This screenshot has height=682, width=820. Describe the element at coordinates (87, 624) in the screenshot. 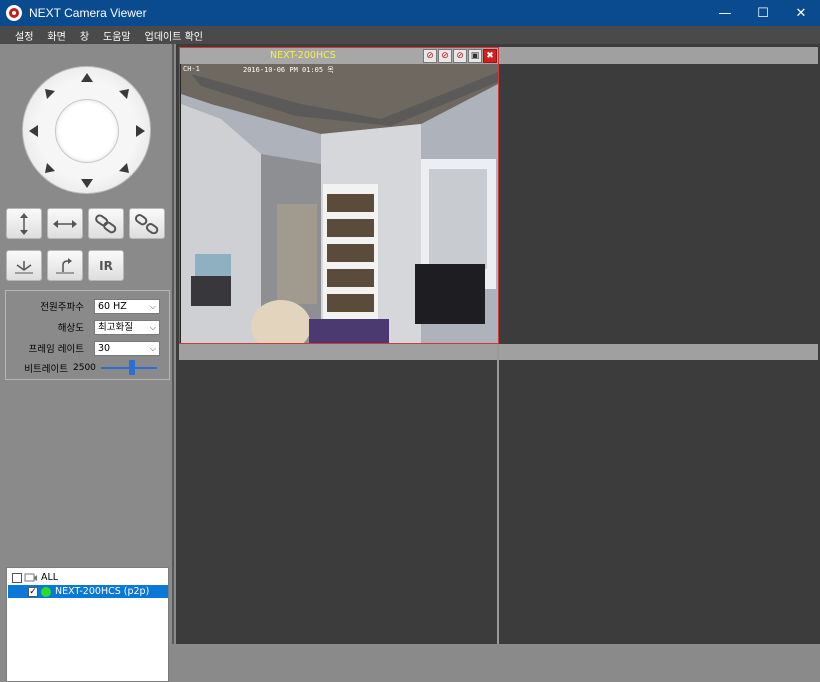

I see `camera-tree: ALL ✓ NEXT-200HCS (p2p)` at that location.